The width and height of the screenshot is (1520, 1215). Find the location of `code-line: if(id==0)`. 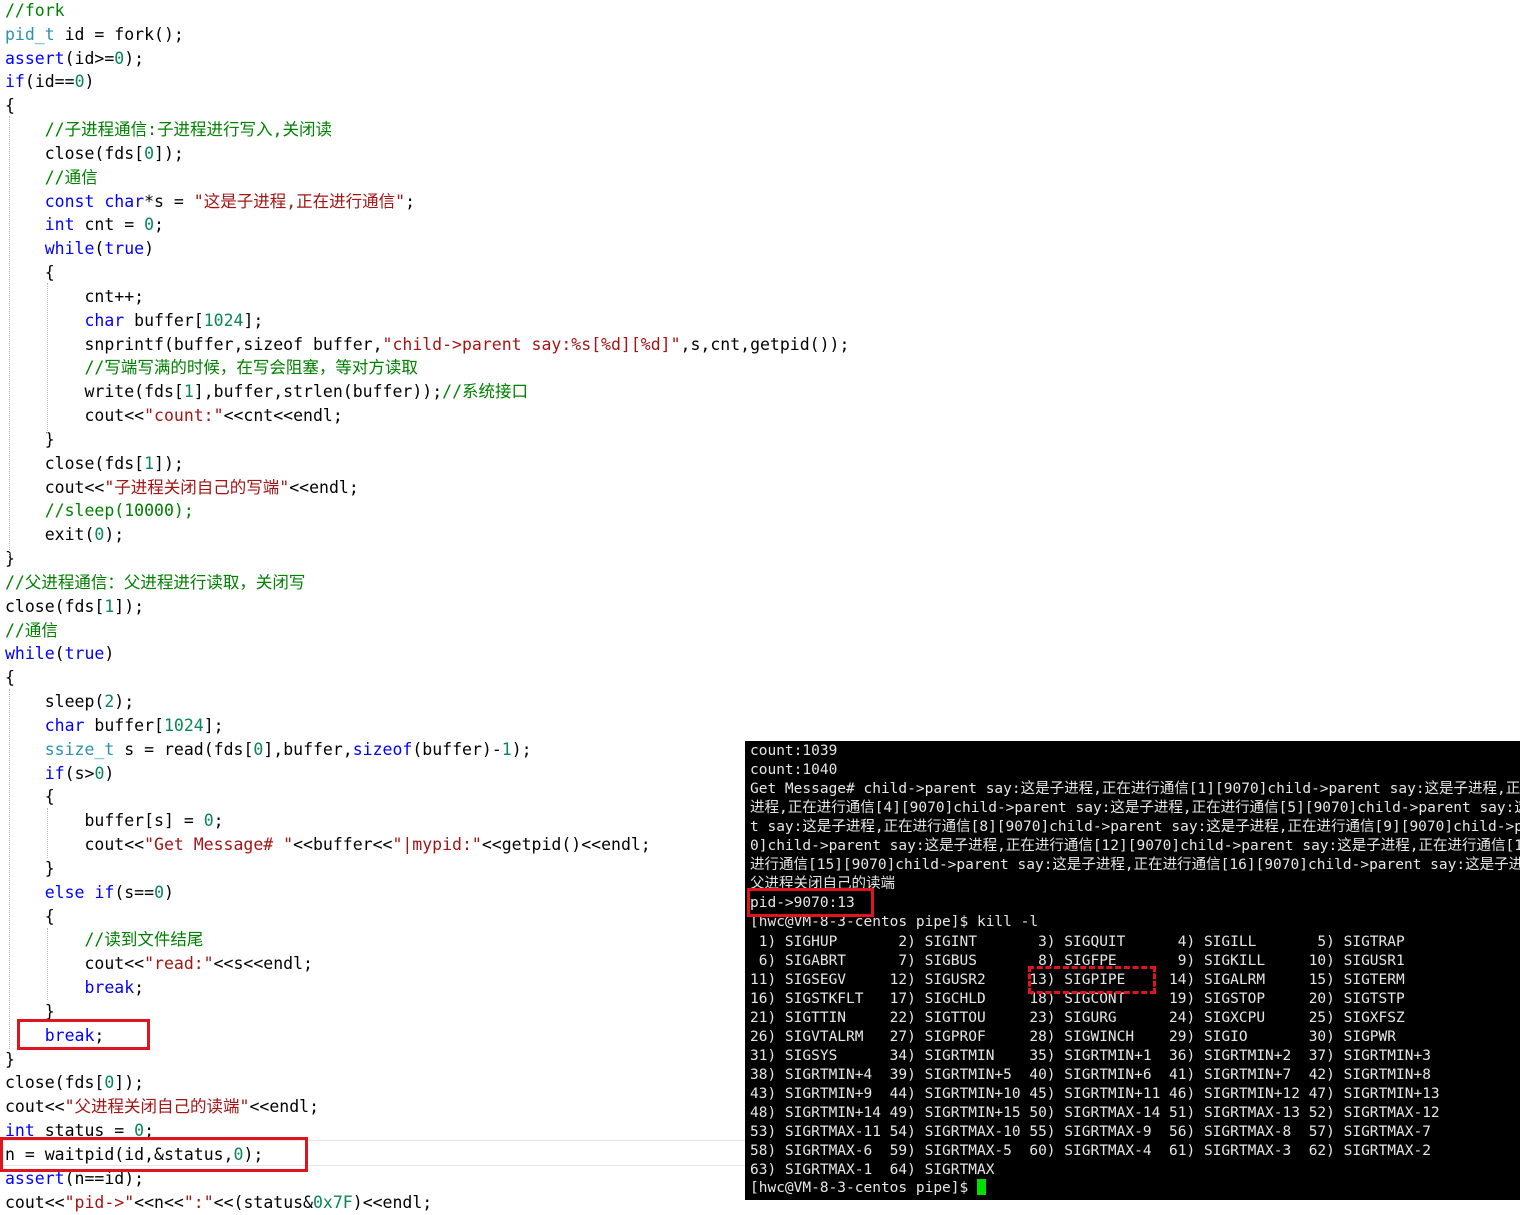

code-line: if(id==0) is located at coordinates (49, 82).